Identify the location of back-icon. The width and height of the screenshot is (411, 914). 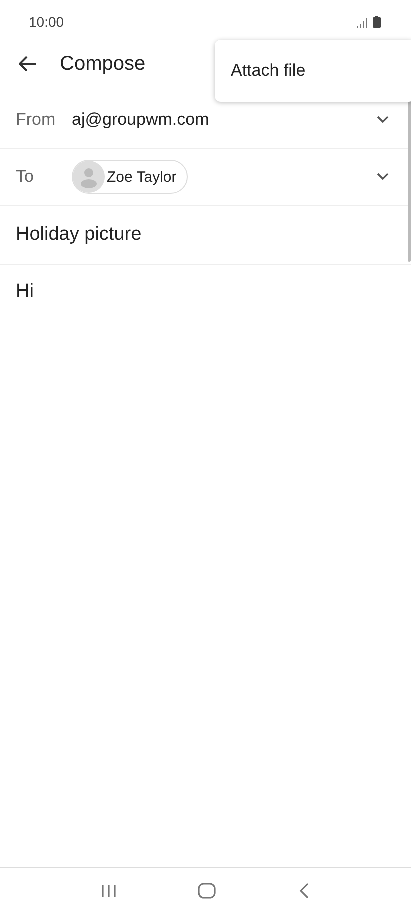
(28, 64).